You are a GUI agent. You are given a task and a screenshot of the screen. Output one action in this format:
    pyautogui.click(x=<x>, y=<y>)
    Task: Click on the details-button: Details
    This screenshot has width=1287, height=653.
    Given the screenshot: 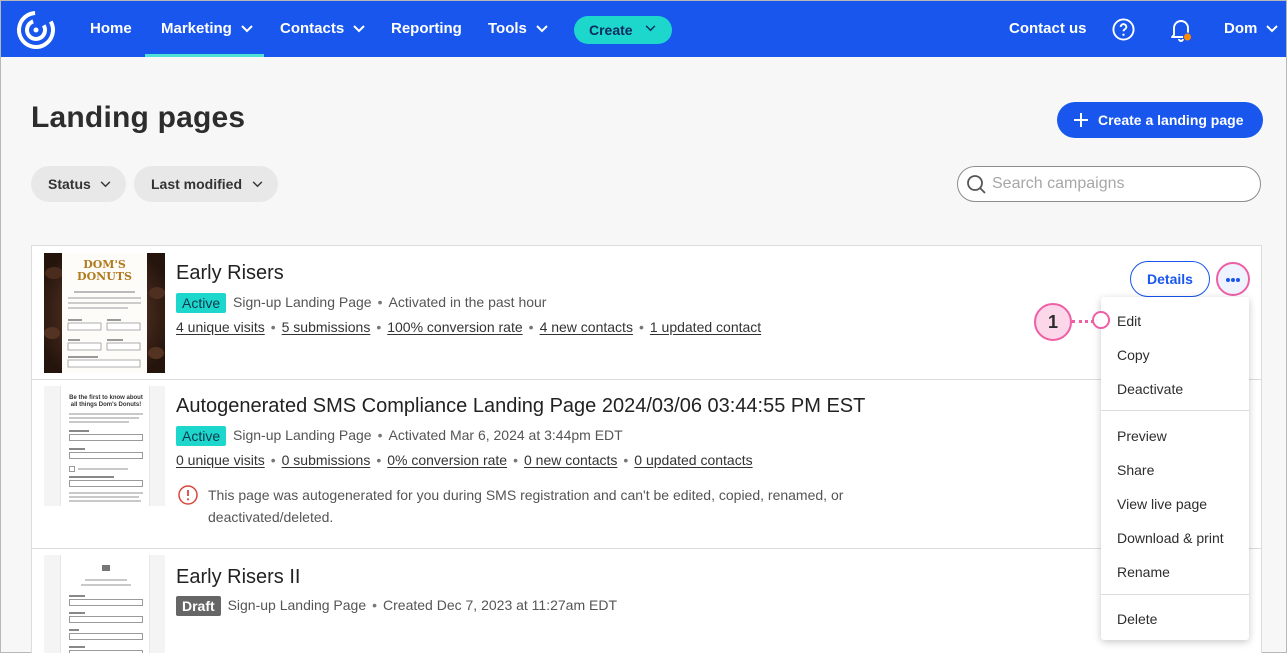 What is the action you would take?
    pyautogui.click(x=1170, y=279)
    